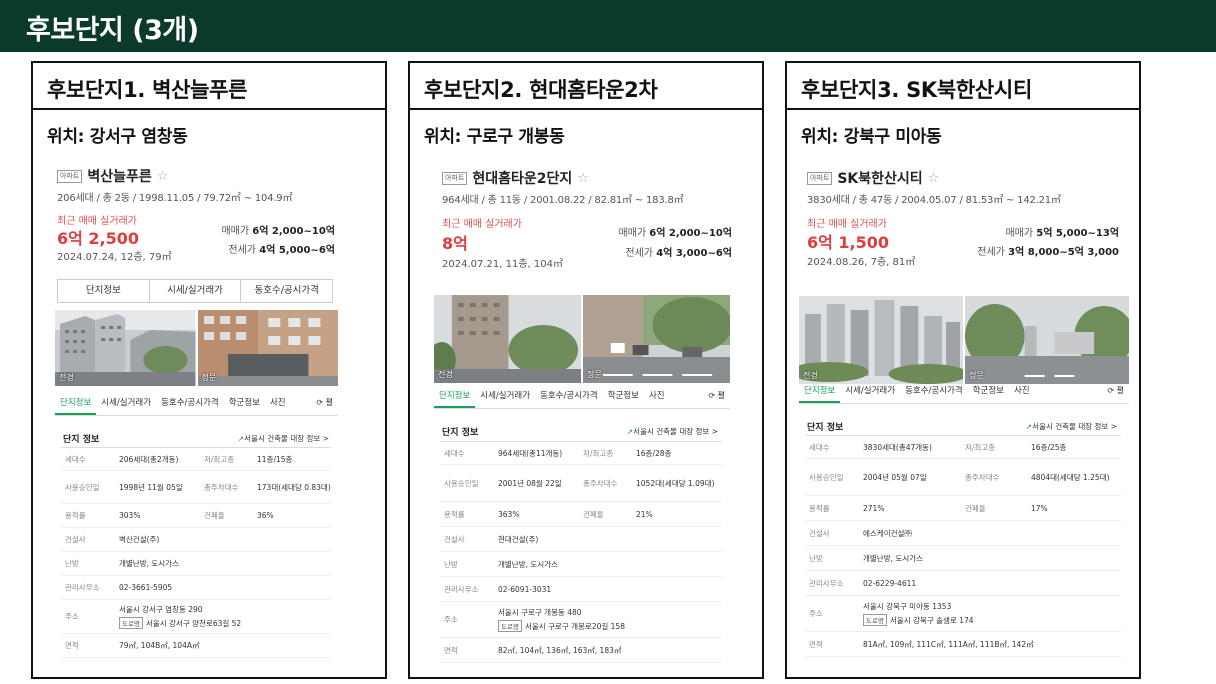 This screenshot has width=1216, height=684. Describe the element at coordinates (594, 374) in the screenshot. I see `photo-caption: 정문` at that location.